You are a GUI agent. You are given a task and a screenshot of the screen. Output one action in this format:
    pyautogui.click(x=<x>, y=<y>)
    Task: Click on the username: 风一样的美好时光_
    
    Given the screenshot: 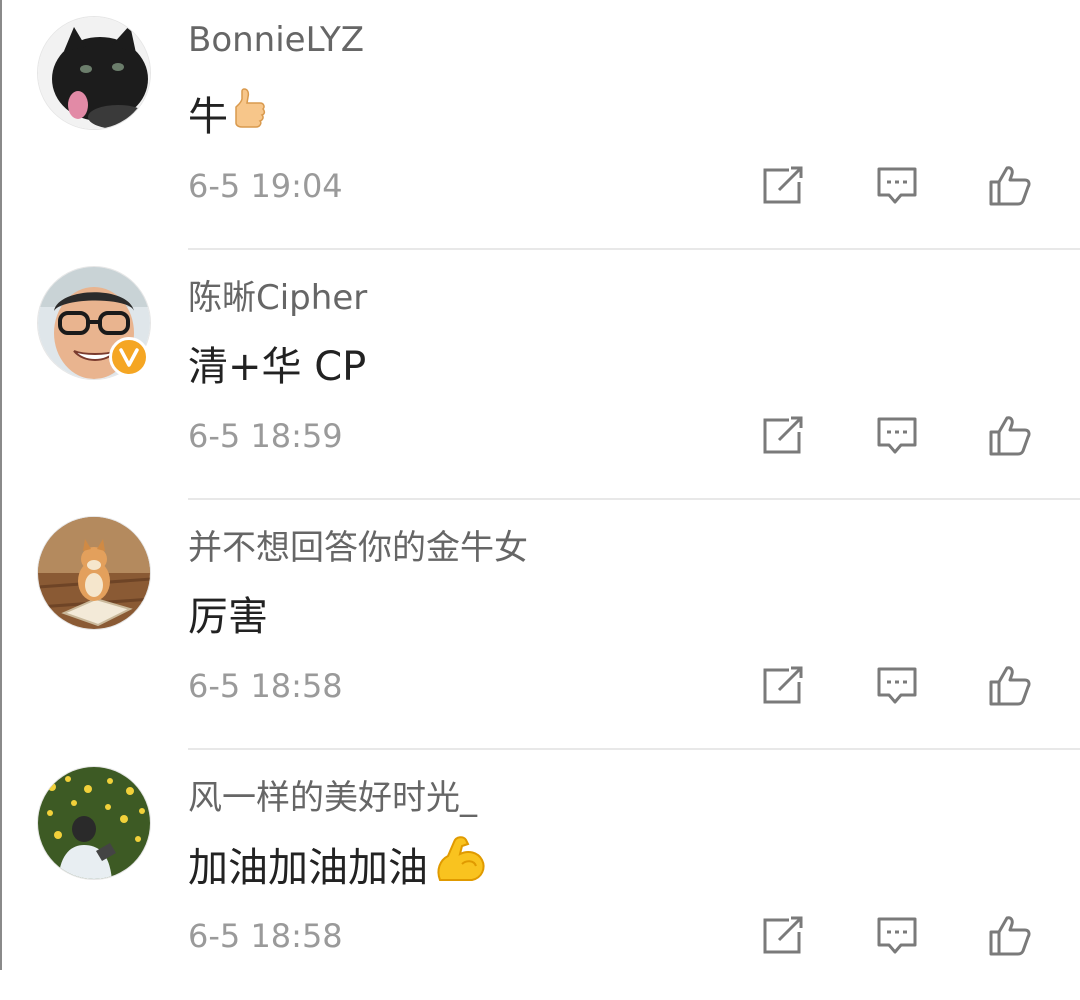 What is the action you would take?
    pyautogui.click(x=332, y=794)
    